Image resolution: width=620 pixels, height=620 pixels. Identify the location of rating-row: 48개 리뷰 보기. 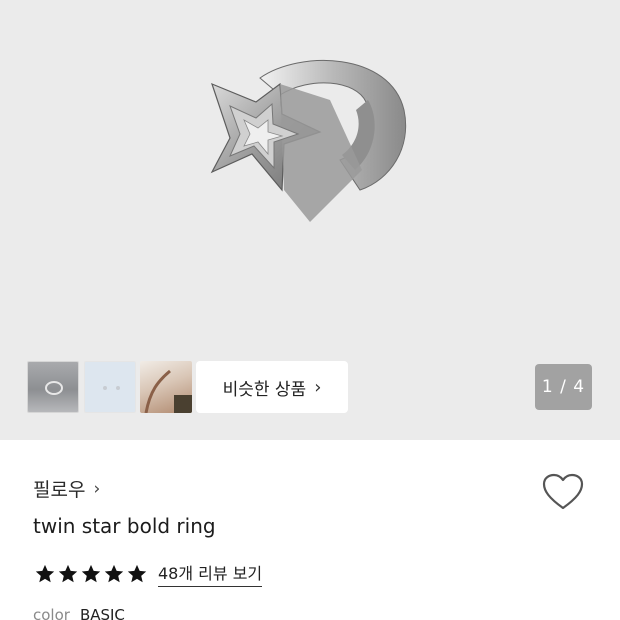
(148, 573).